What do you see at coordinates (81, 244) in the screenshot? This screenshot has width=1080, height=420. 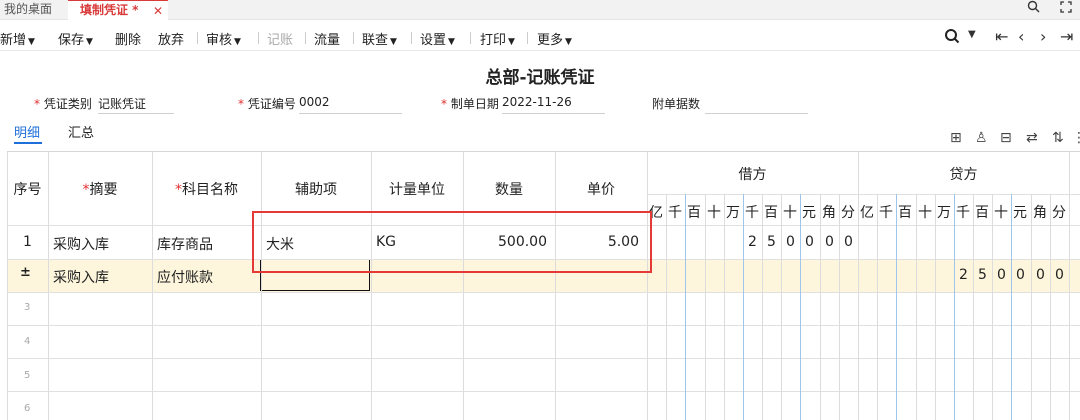 I see `row1-summary: 采购入库` at bounding box center [81, 244].